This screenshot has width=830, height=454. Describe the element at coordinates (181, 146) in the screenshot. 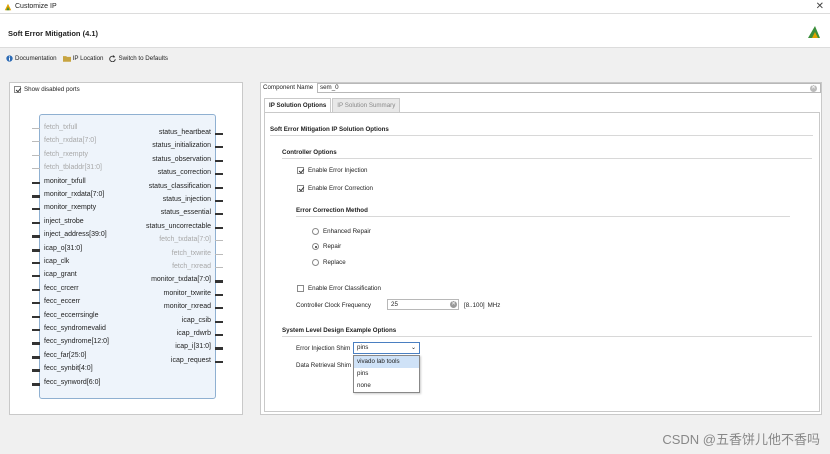

I see `right-port-label: status_initialization` at that location.